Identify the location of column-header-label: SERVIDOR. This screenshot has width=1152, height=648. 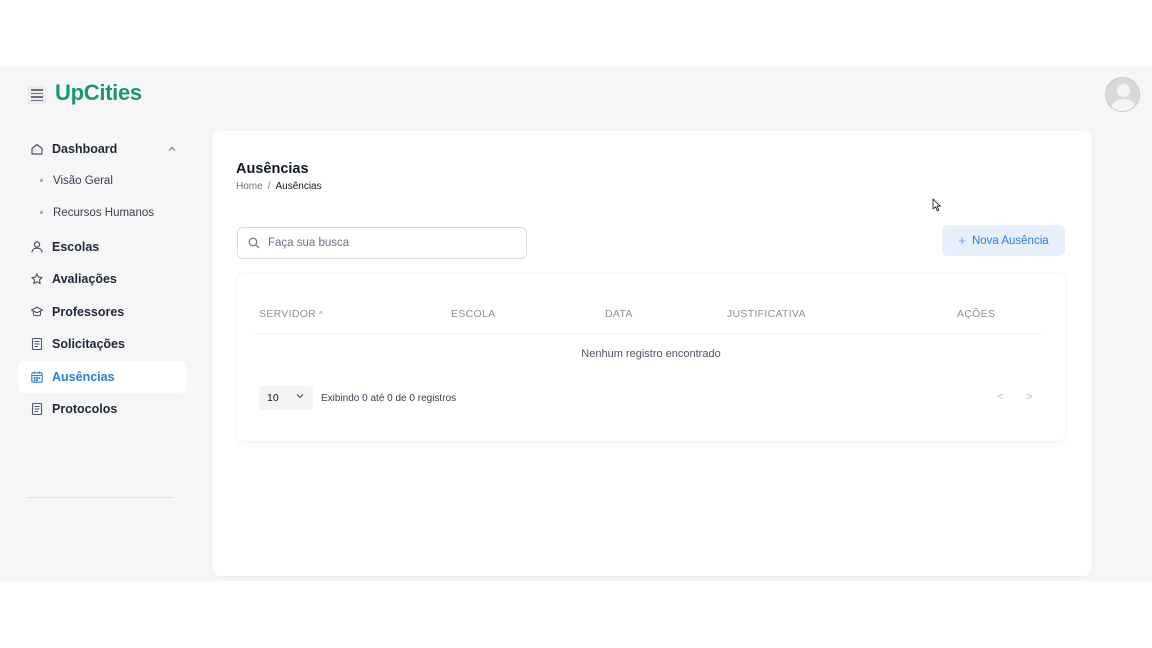
(288, 314).